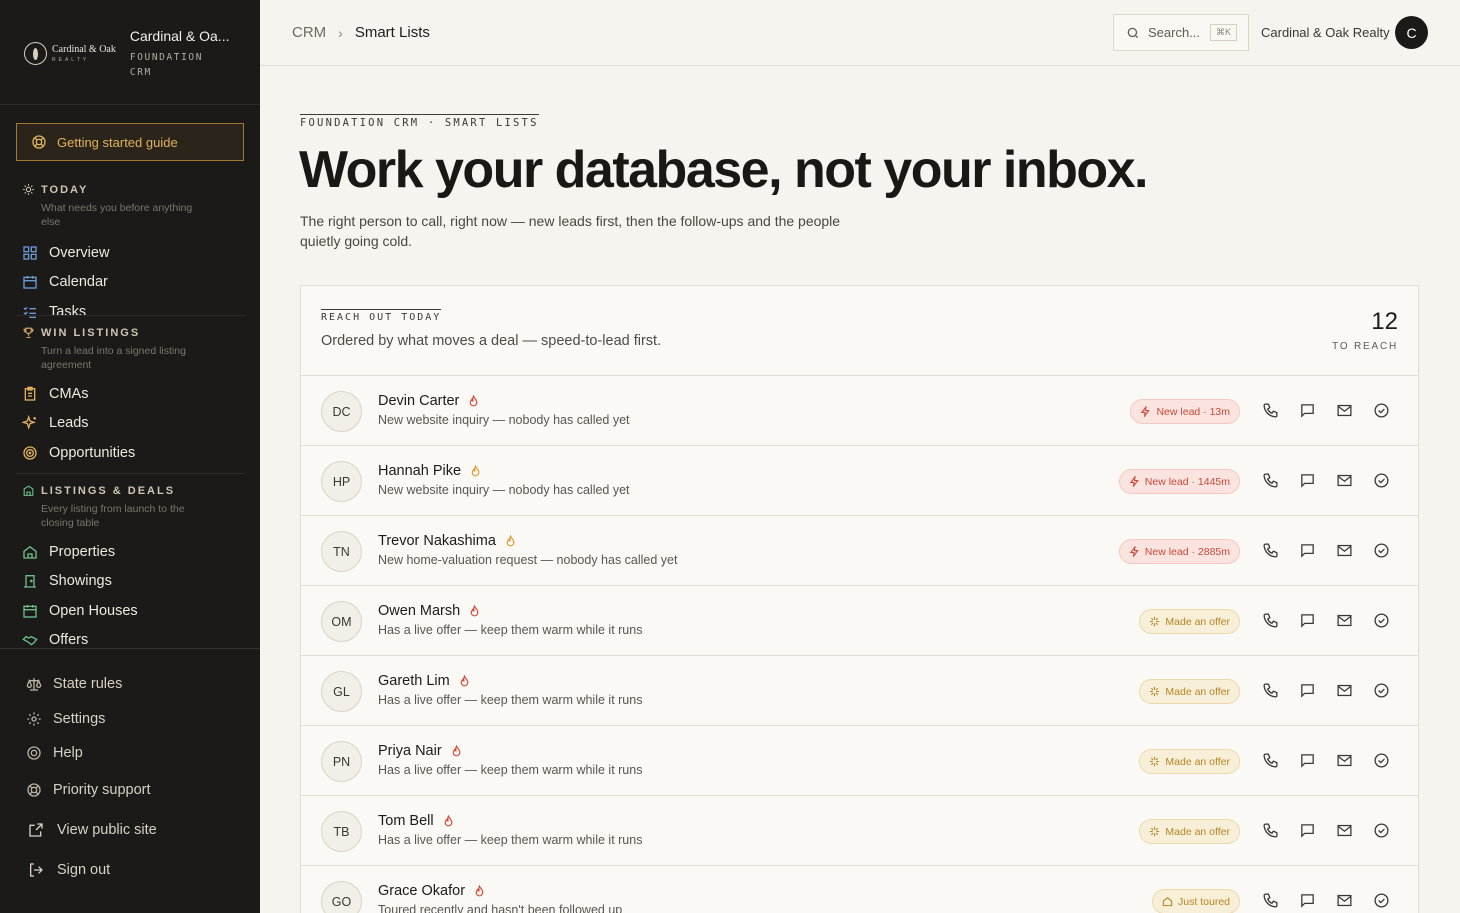  I want to click on sidebar-item-cmas: CMAs, so click(130, 394).